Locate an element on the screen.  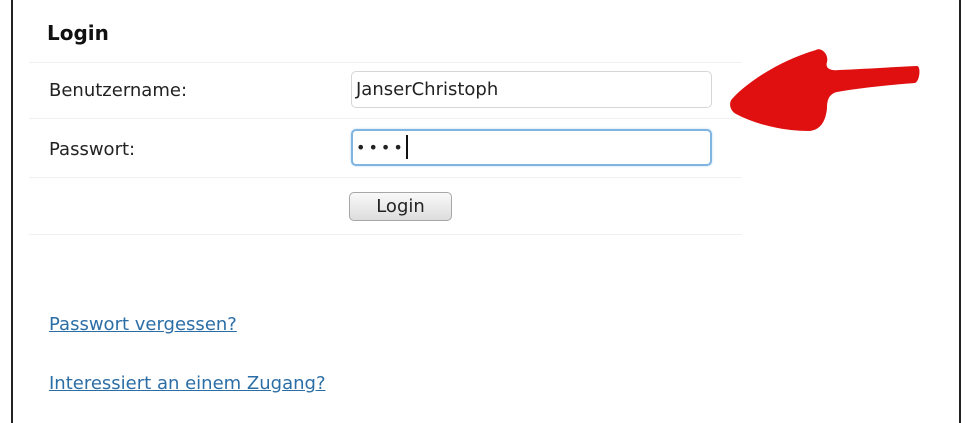
username-value: JanserChristoph is located at coordinates (427, 89).